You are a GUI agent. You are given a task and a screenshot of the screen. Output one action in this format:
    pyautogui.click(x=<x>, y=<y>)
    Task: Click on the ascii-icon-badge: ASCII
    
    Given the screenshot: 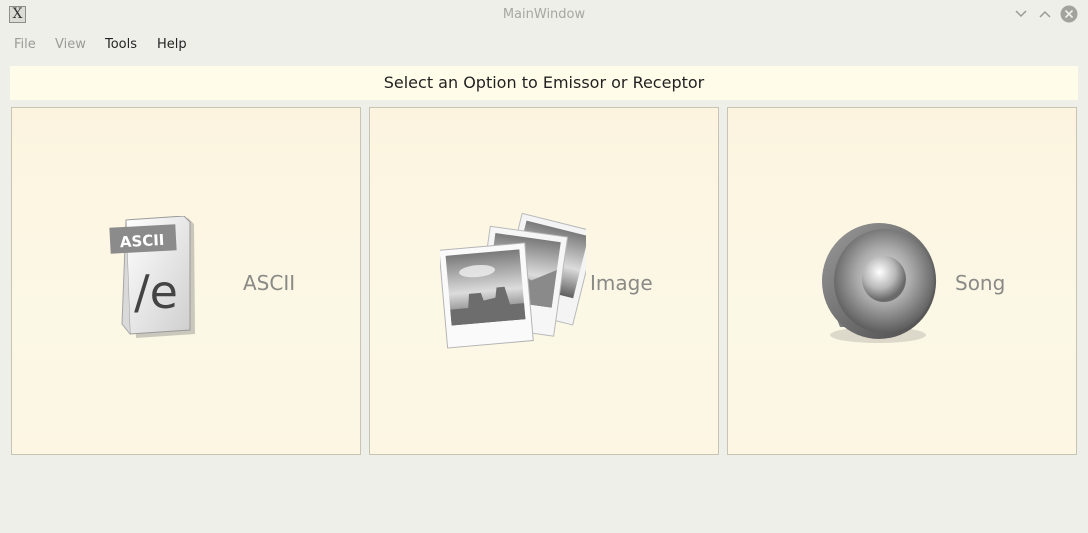 What is the action you would take?
    pyautogui.click(x=141, y=241)
    